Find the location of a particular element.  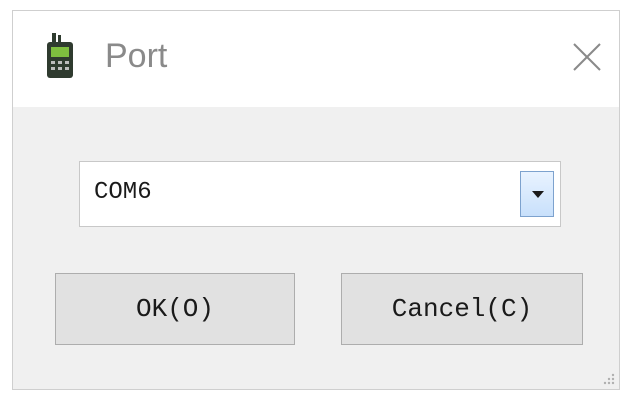

chevron-down-icon is located at coordinates (538, 194).